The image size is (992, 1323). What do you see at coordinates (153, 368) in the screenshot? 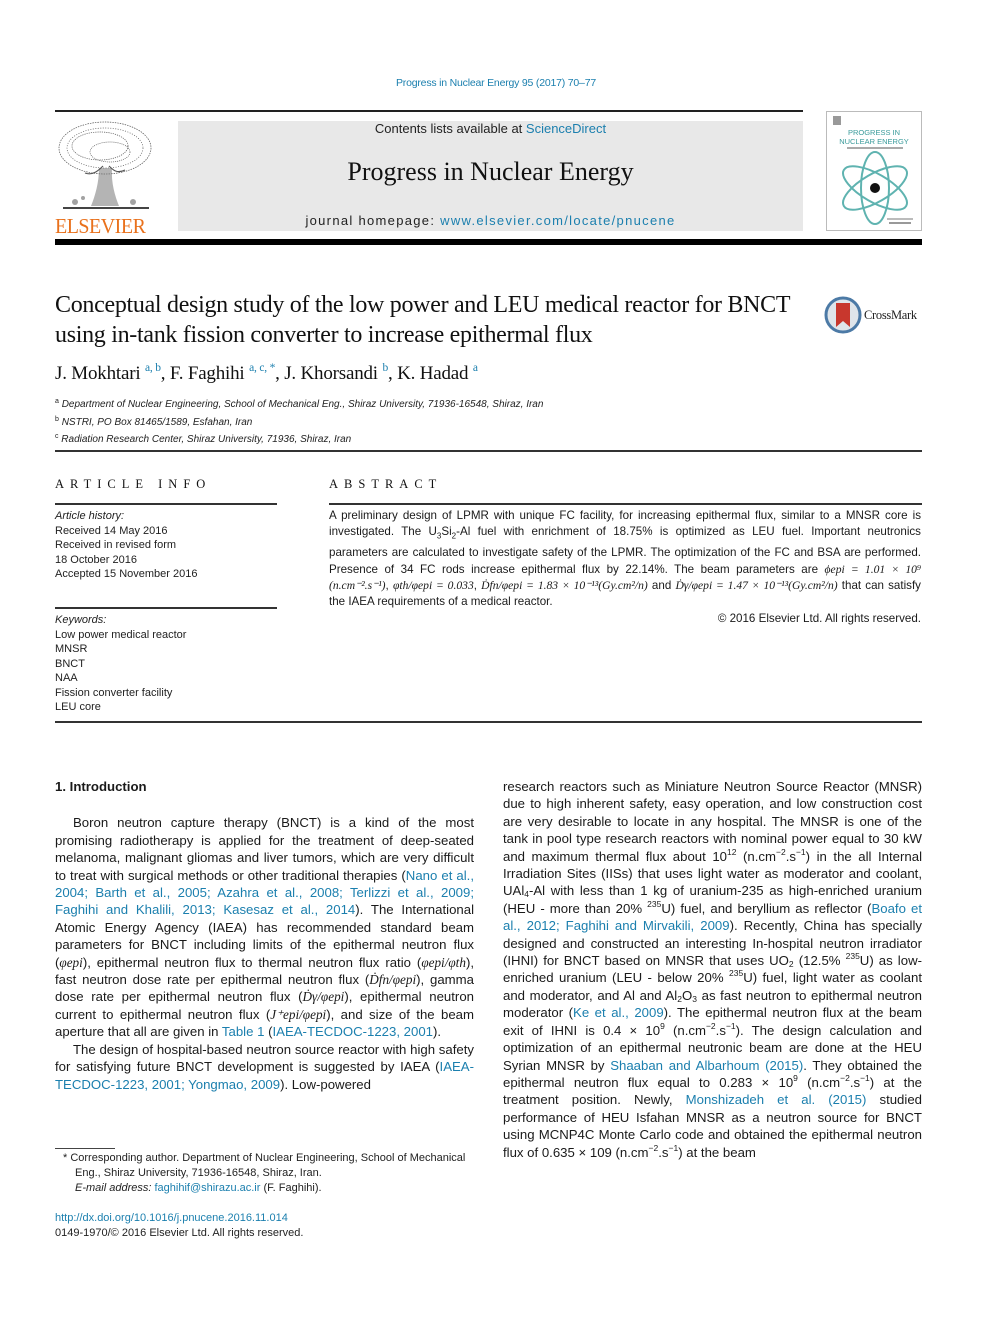
I see `author-affiliation-marker: a, b` at bounding box center [153, 368].